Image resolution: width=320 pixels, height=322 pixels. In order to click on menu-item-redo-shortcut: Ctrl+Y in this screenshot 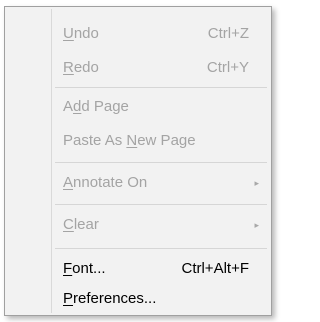, I will do `click(227, 67)`.